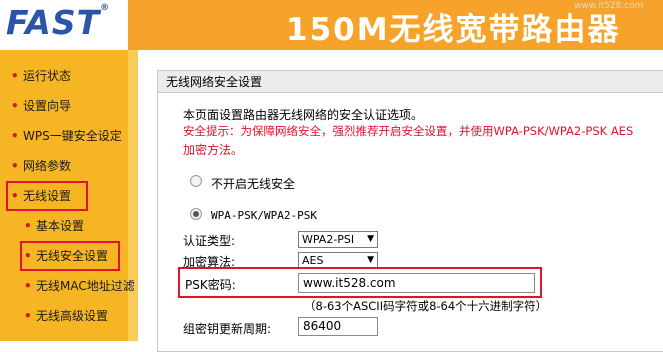  What do you see at coordinates (410, 82) in the screenshot?
I see `panel-title: 无线网络安全设置` at bounding box center [410, 82].